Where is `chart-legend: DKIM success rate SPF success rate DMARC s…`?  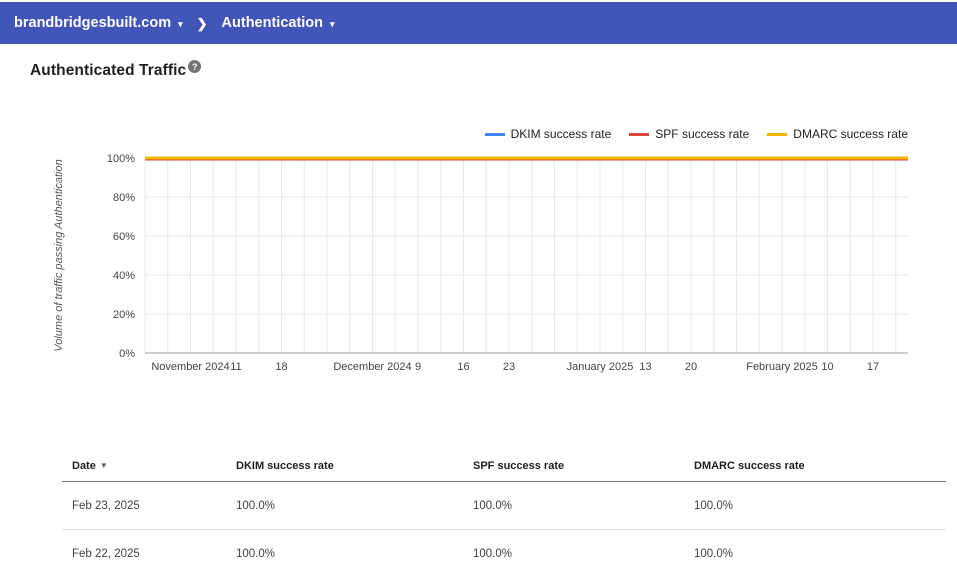 chart-legend: DKIM success rate SPF success rate DMARC s… is located at coordinates (696, 134).